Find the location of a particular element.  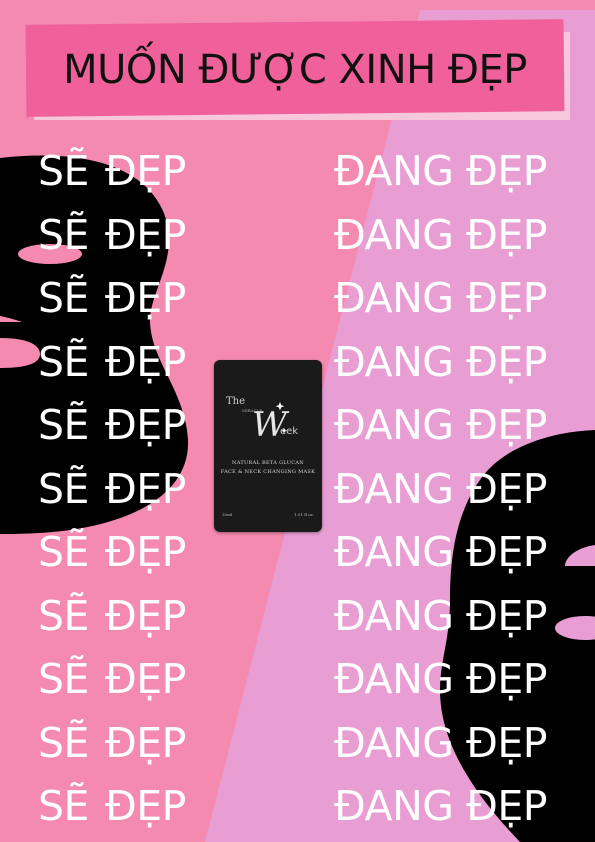

logo-w: W is located at coordinates (271, 425).